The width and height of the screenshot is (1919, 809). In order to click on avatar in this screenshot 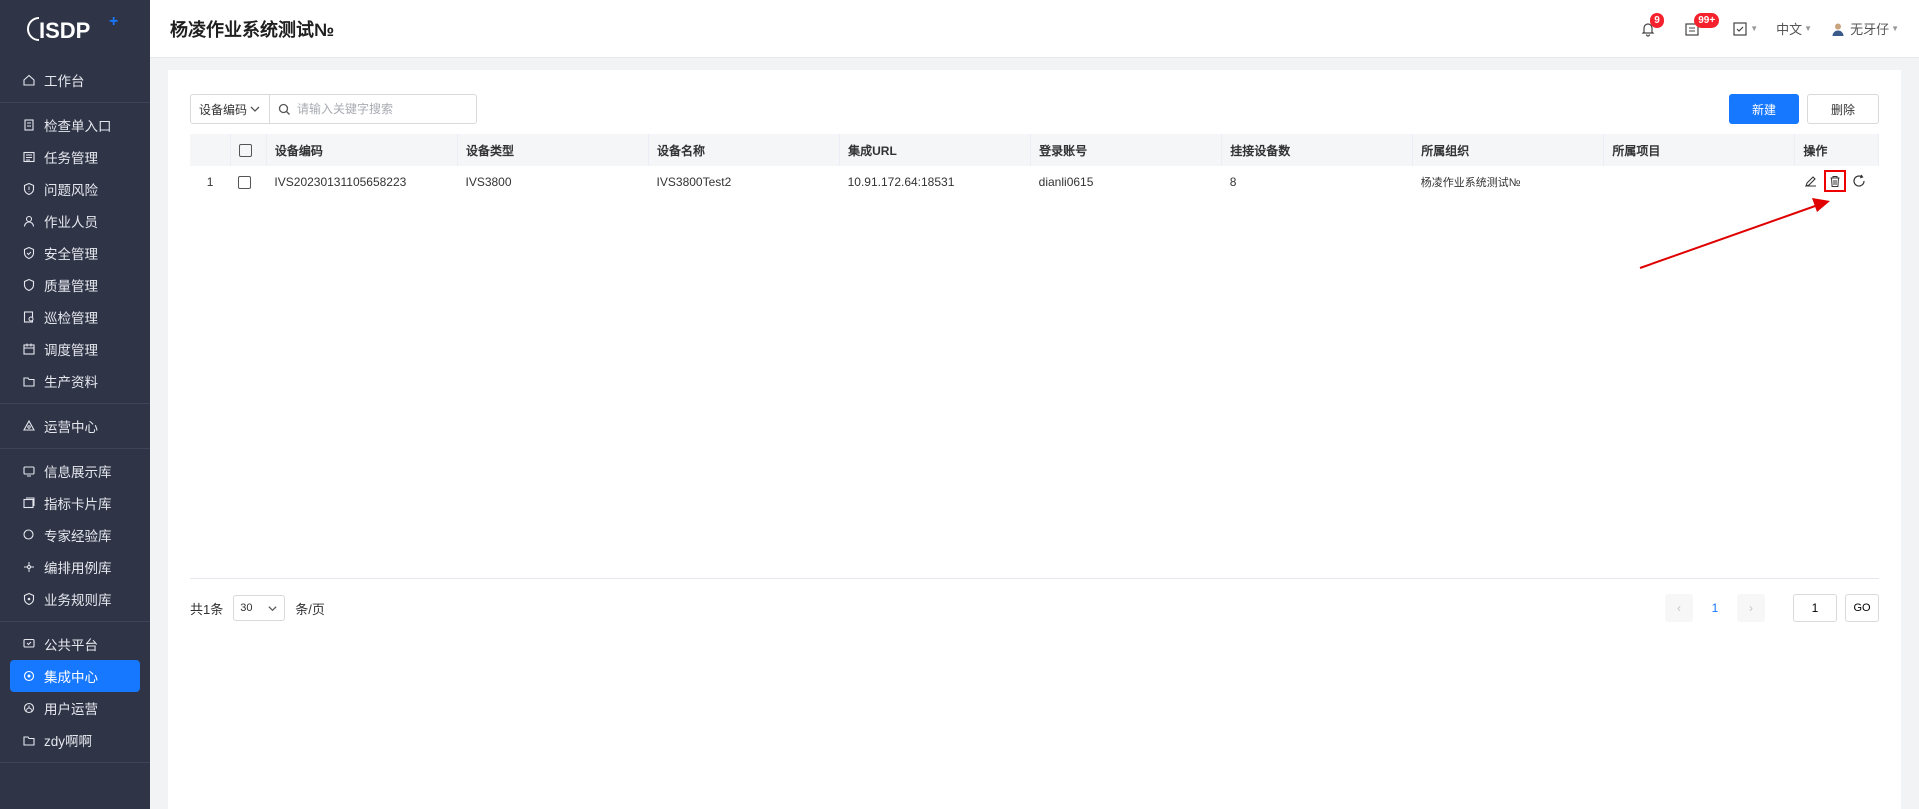, I will do `click(1838, 29)`.